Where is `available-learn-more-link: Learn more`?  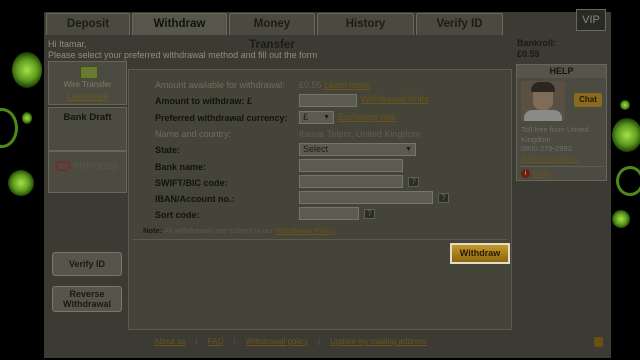
available-learn-more-link: Learn more is located at coordinates (347, 85).